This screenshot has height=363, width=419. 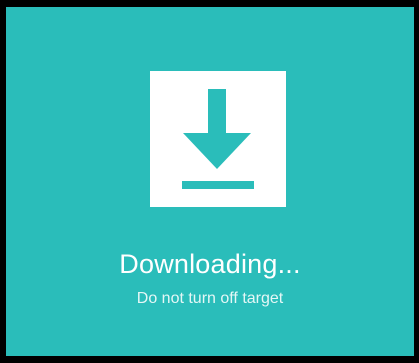 I want to click on download-icon, so click(x=218, y=139).